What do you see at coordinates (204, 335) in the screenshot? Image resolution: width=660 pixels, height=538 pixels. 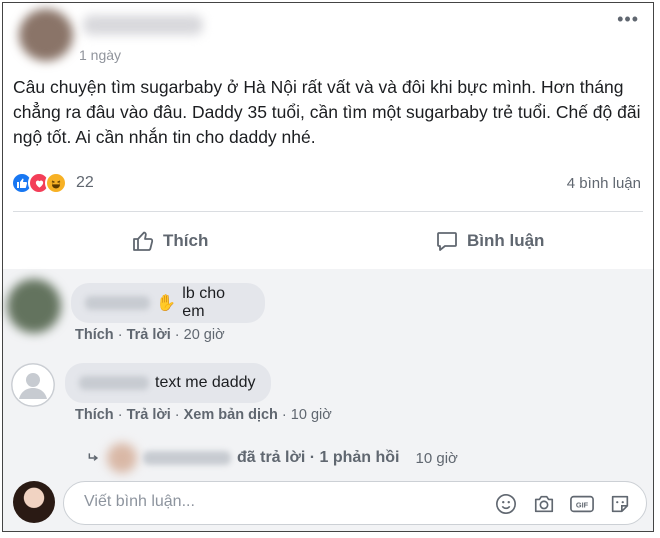 I see `comment-time: 20 giờ` at bounding box center [204, 335].